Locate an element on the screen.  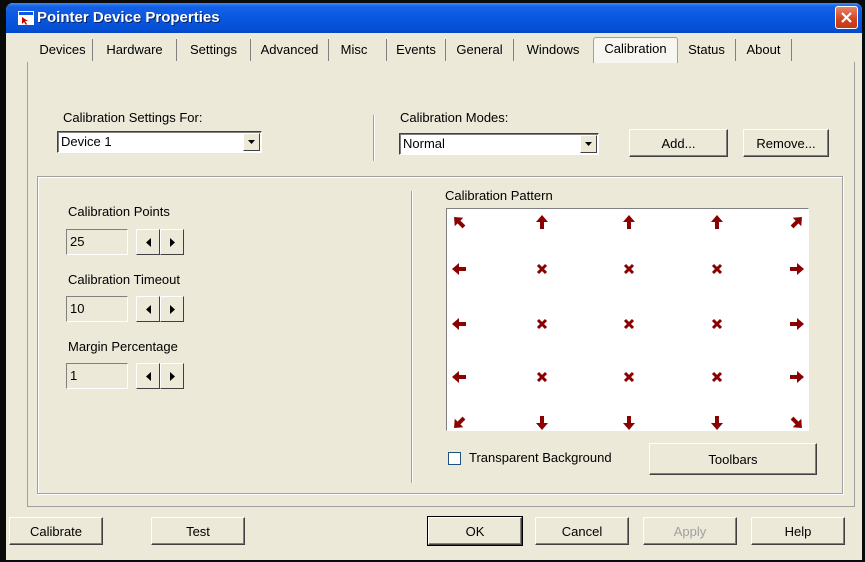
margin-increment-button is located at coordinates (172, 376).